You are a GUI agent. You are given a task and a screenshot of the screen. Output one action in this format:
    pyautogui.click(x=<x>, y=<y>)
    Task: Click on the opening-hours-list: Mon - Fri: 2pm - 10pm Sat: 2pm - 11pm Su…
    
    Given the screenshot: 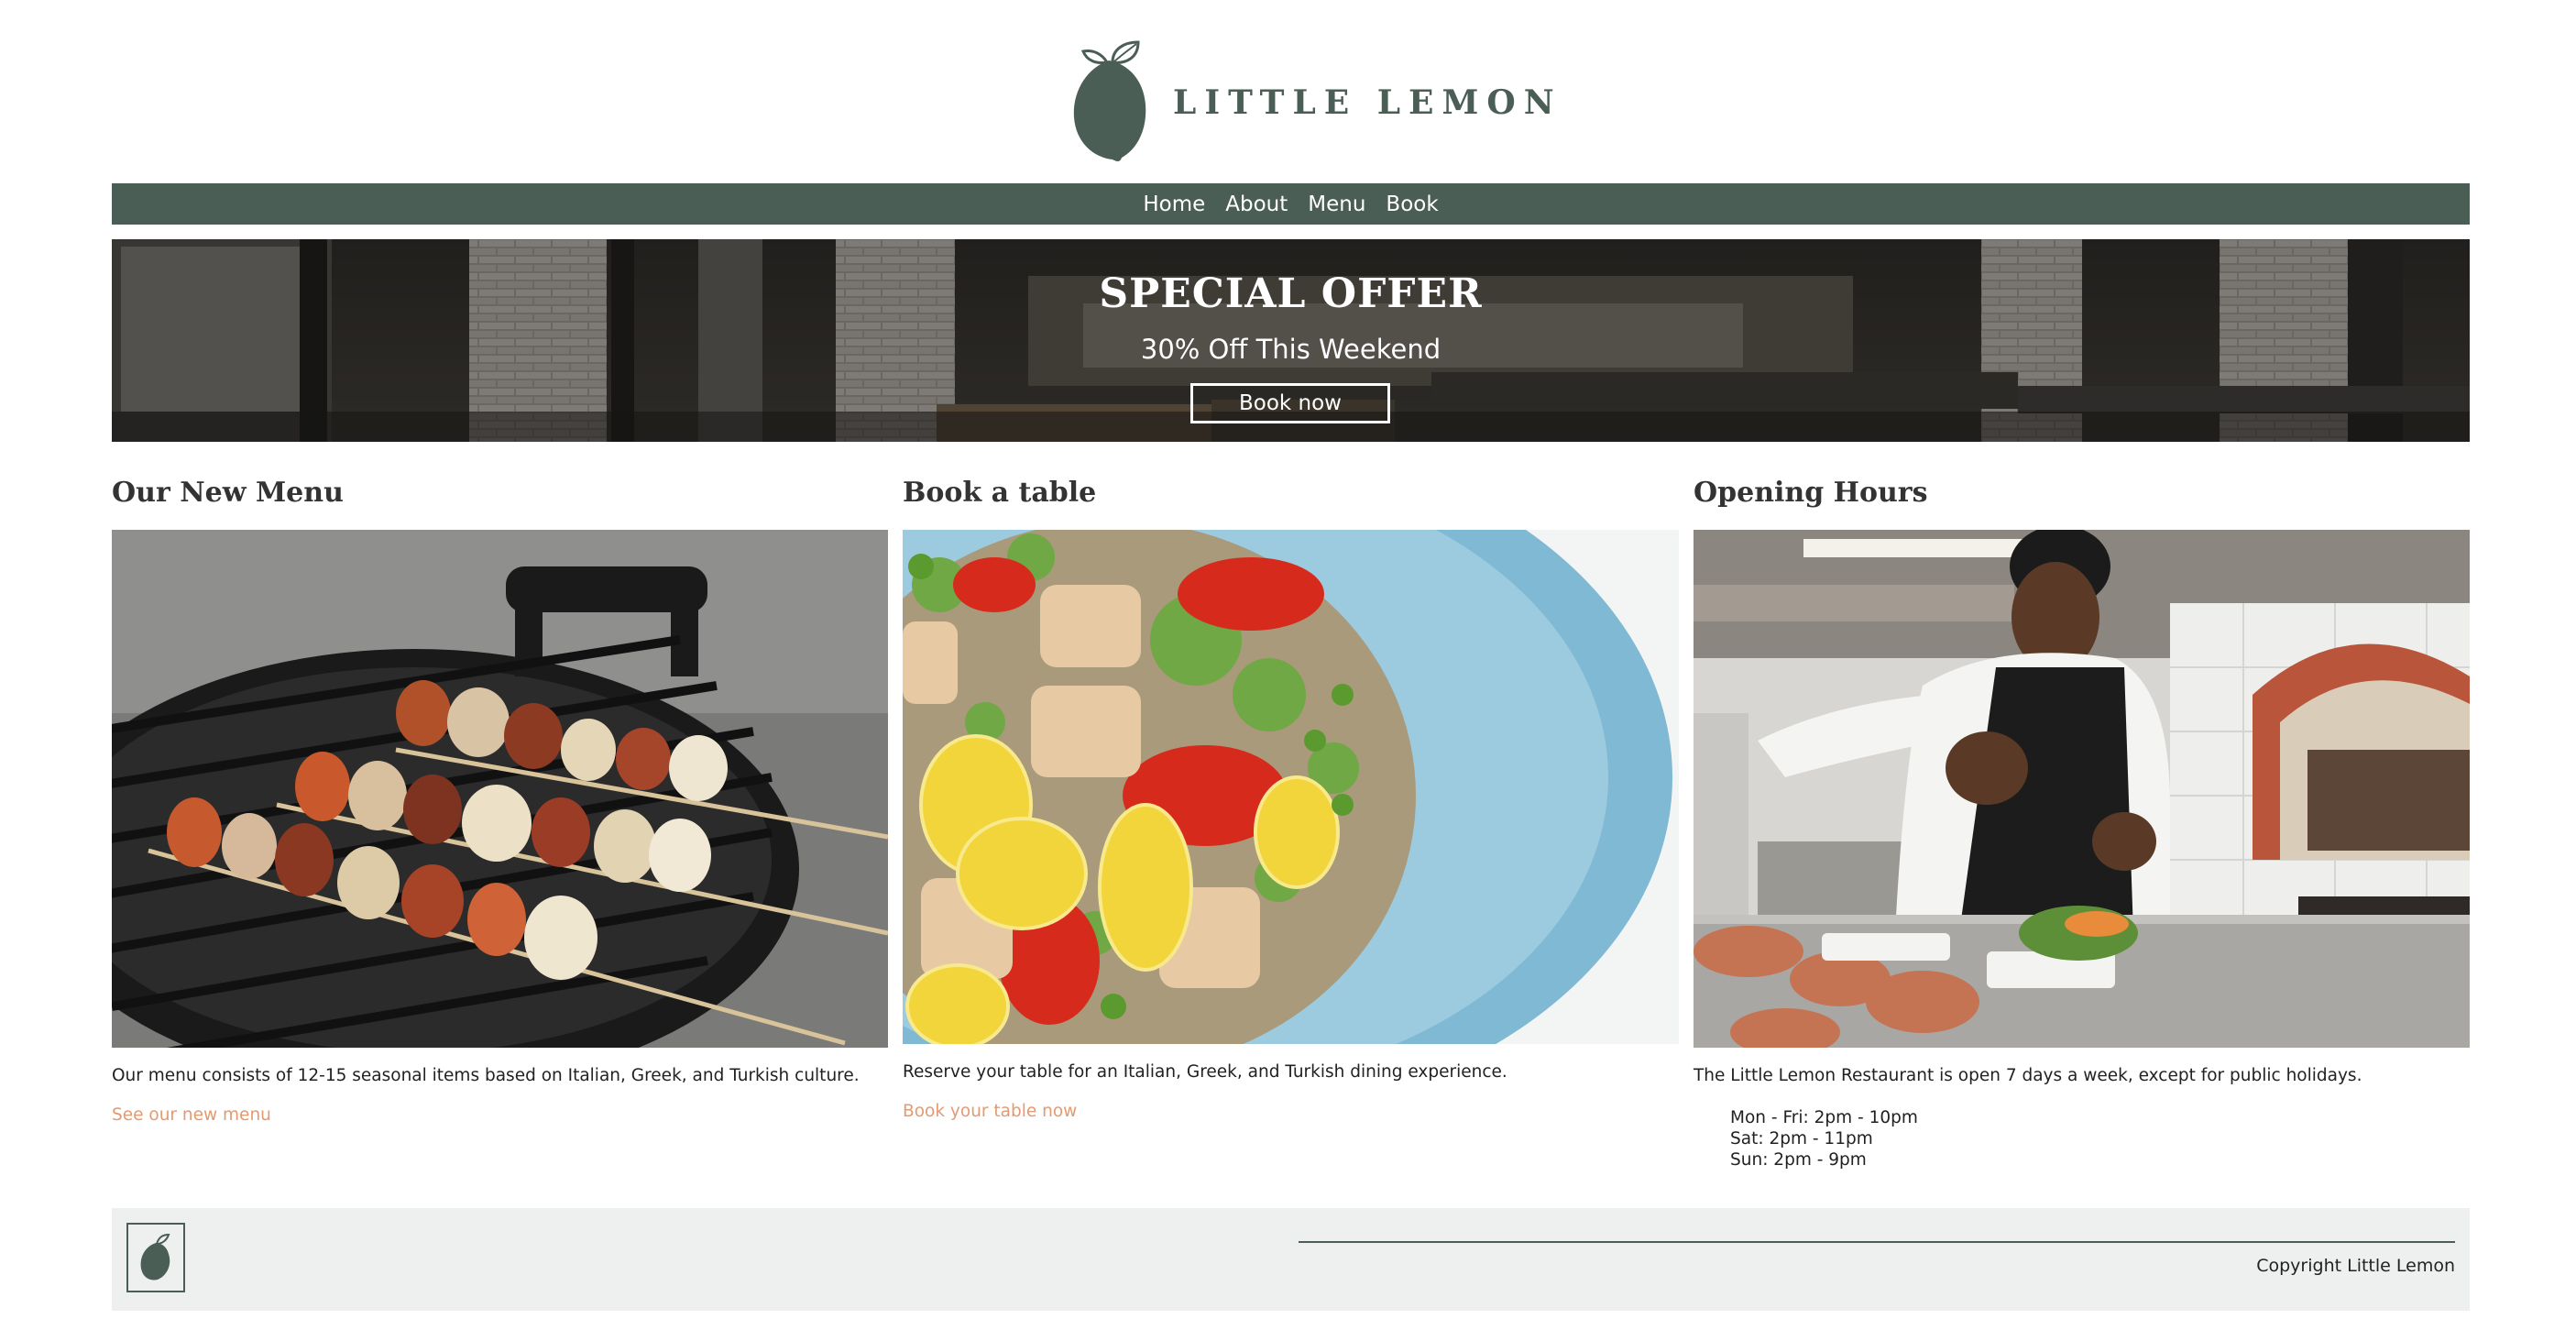 What is the action you would take?
    pyautogui.click(x=1824, y=1139)
    